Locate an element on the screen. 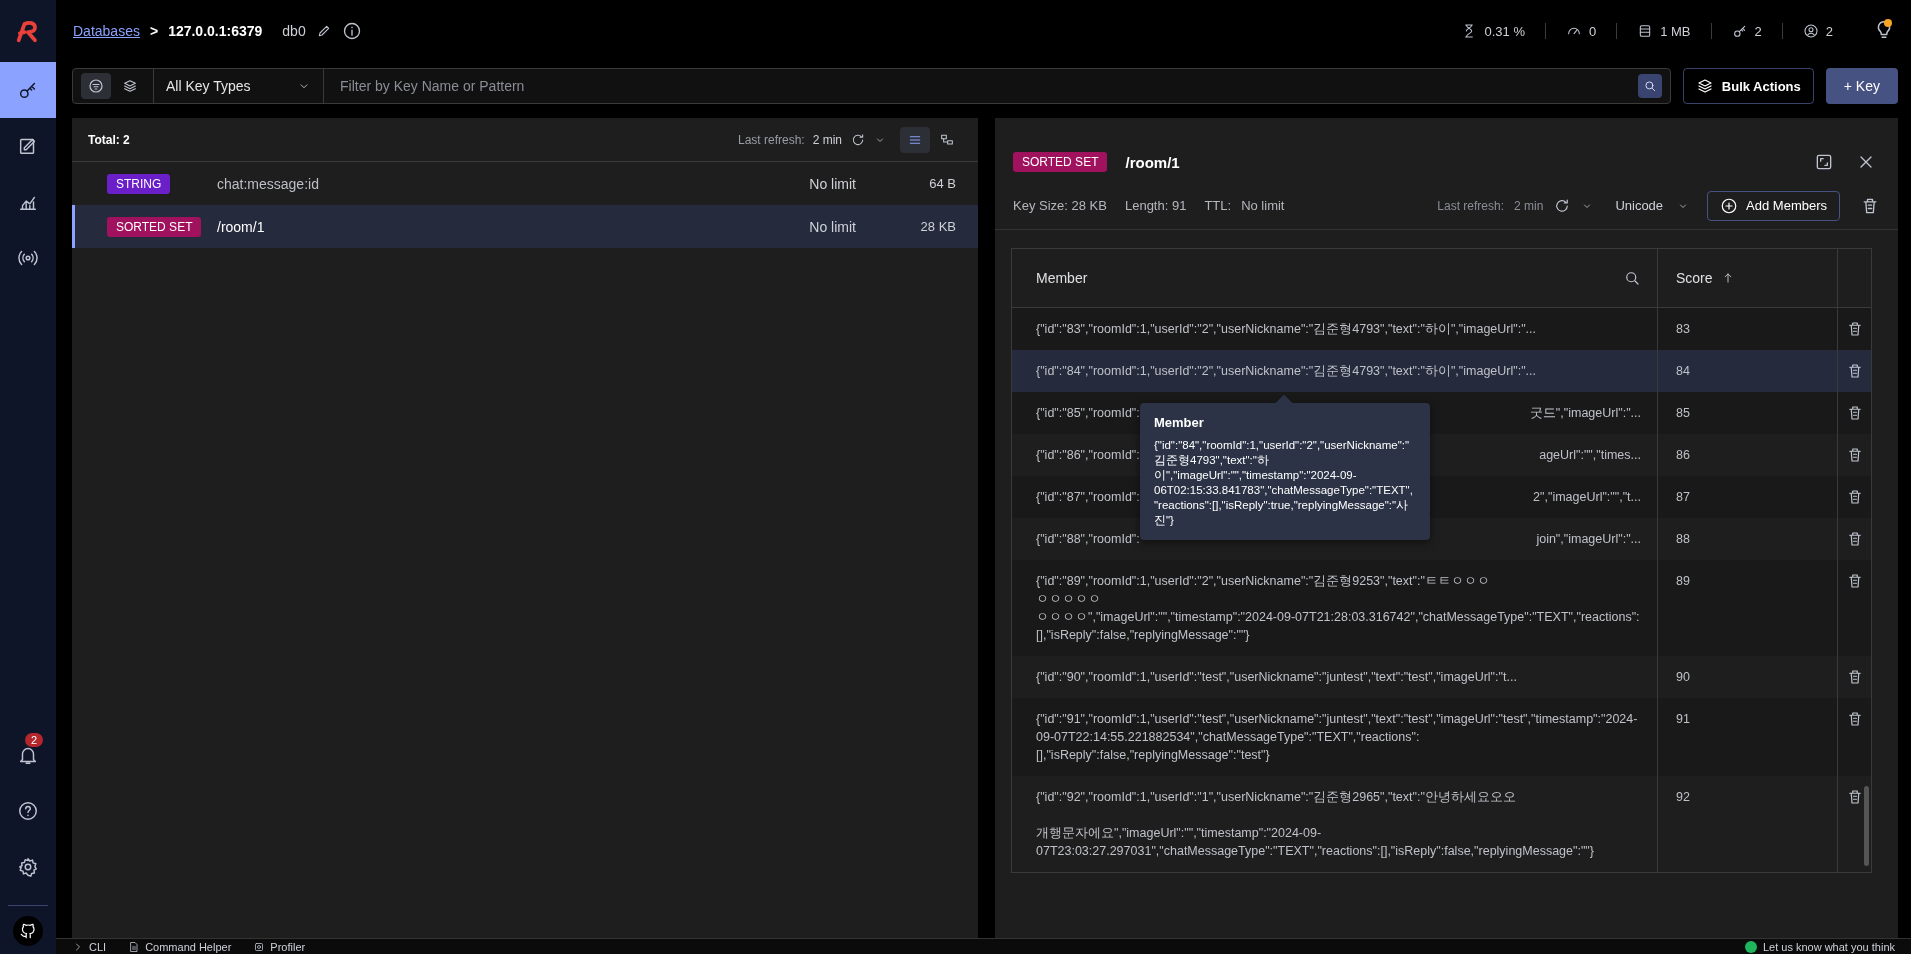 This screenshot has width=1911, height=954. panel-tab: Command Helper is located at coordinates (180, 946).